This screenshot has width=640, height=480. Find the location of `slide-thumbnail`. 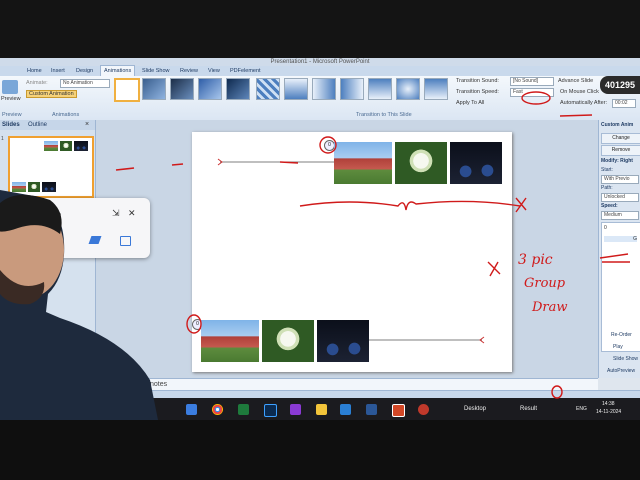

slide-thumbnail is located at coordinates (51, 167).